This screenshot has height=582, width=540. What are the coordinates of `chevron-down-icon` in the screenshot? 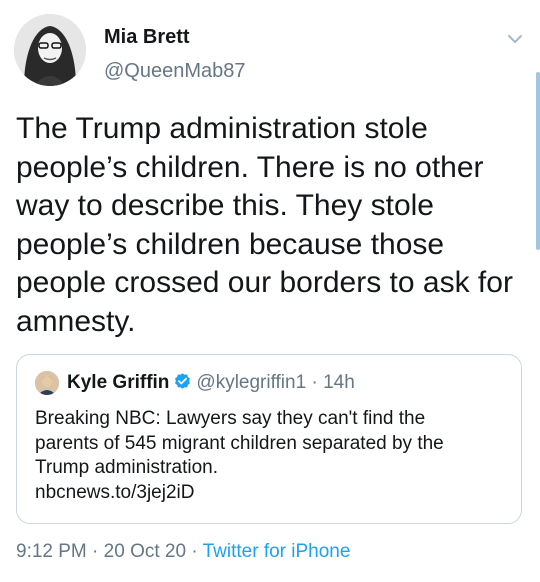 It's located at (515, 39).